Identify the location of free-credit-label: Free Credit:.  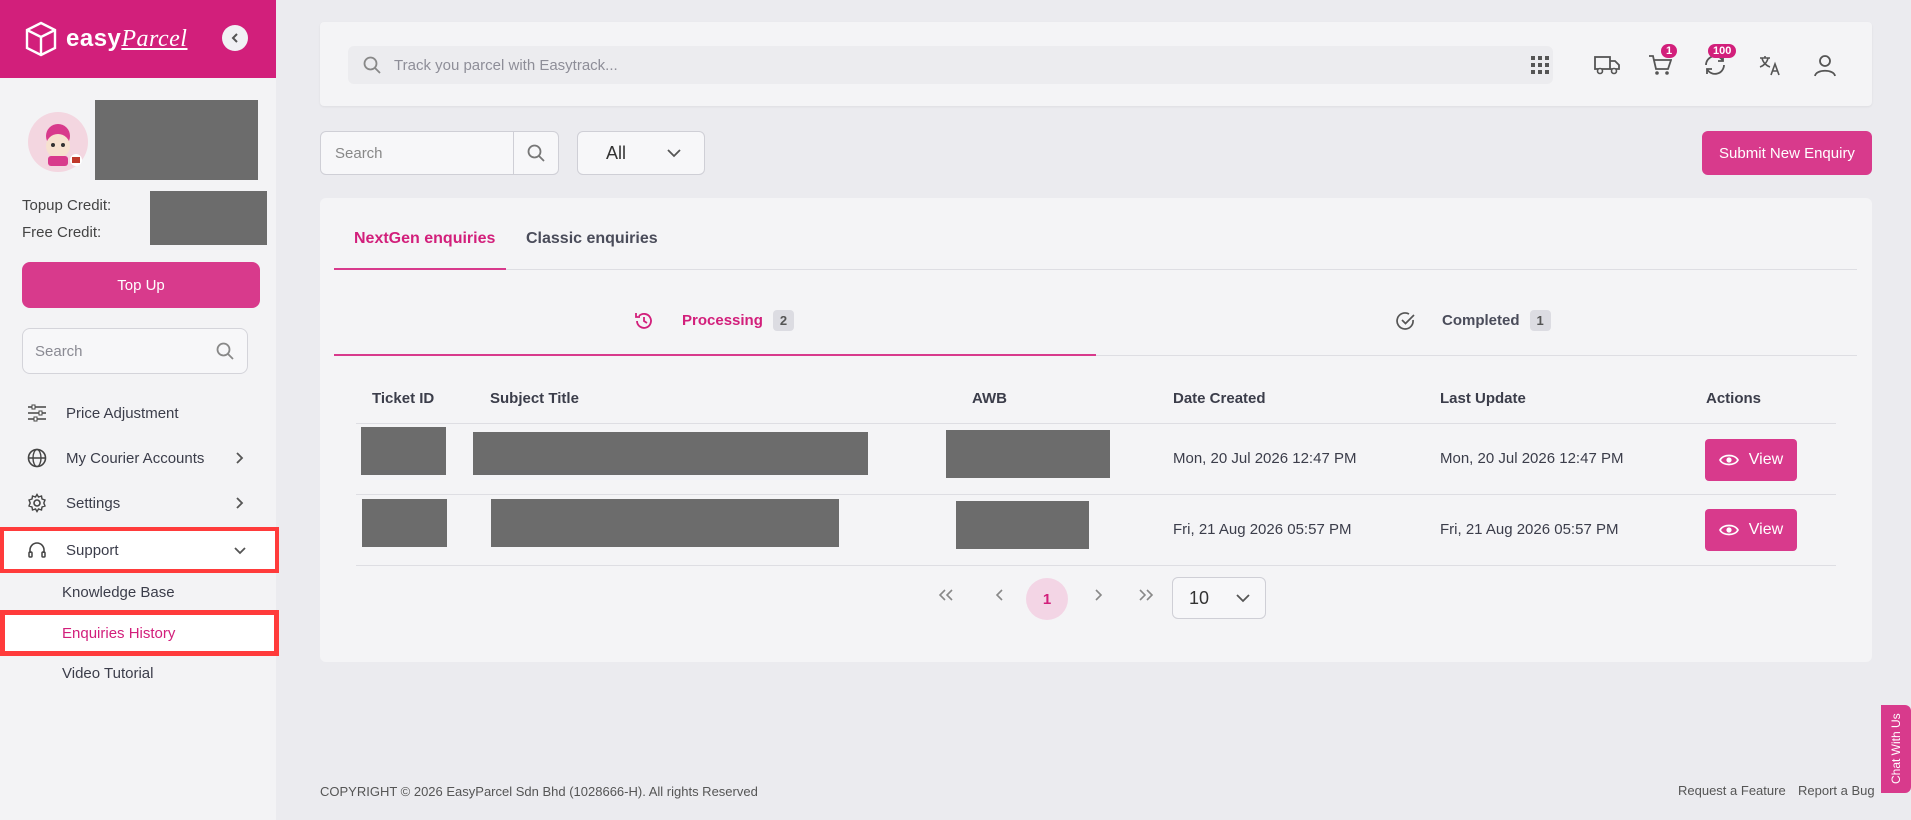
(62, 232).